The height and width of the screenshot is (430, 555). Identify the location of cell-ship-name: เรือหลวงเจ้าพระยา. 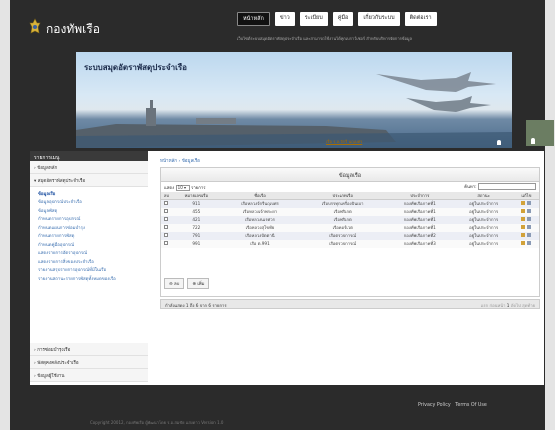
(260, 211).